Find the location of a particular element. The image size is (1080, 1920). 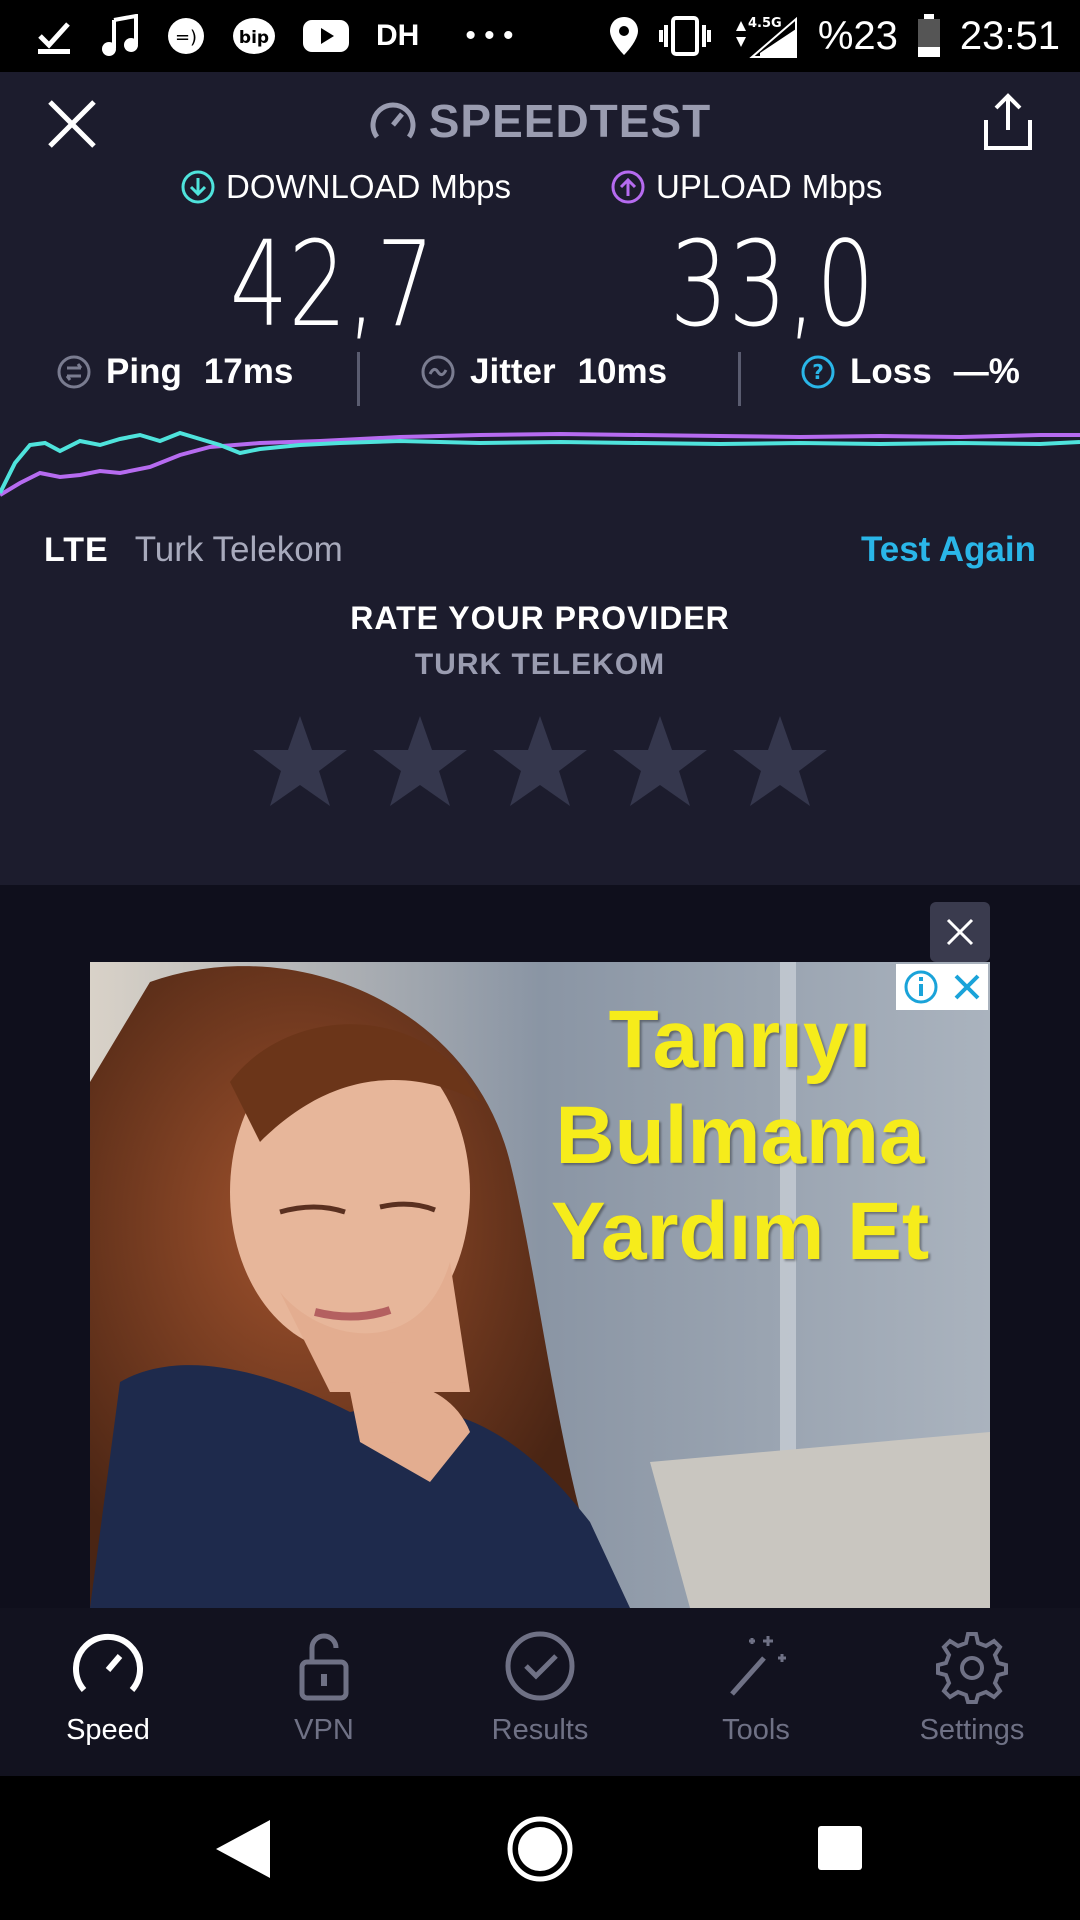

tab-settings: Settings is located at coordinates (972, 1692).